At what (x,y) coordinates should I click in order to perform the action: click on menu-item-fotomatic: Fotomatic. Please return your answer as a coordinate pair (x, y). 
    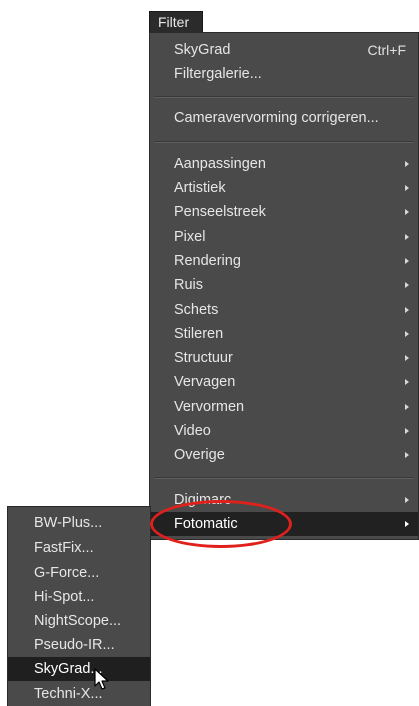
    Looking at the image, I should click on (284, 524).